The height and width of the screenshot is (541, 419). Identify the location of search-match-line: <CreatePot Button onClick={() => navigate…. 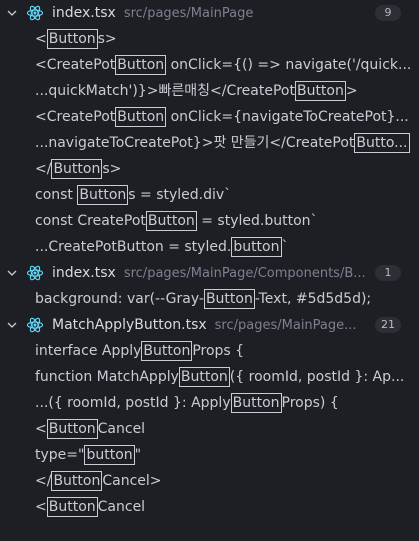
(209, 65).